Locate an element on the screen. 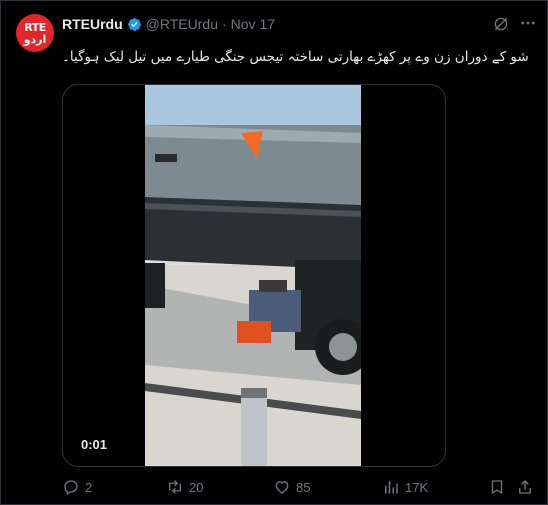 This screenshot has width=548, height=505. reply-button: 2 is located at coordinates (77, 487).